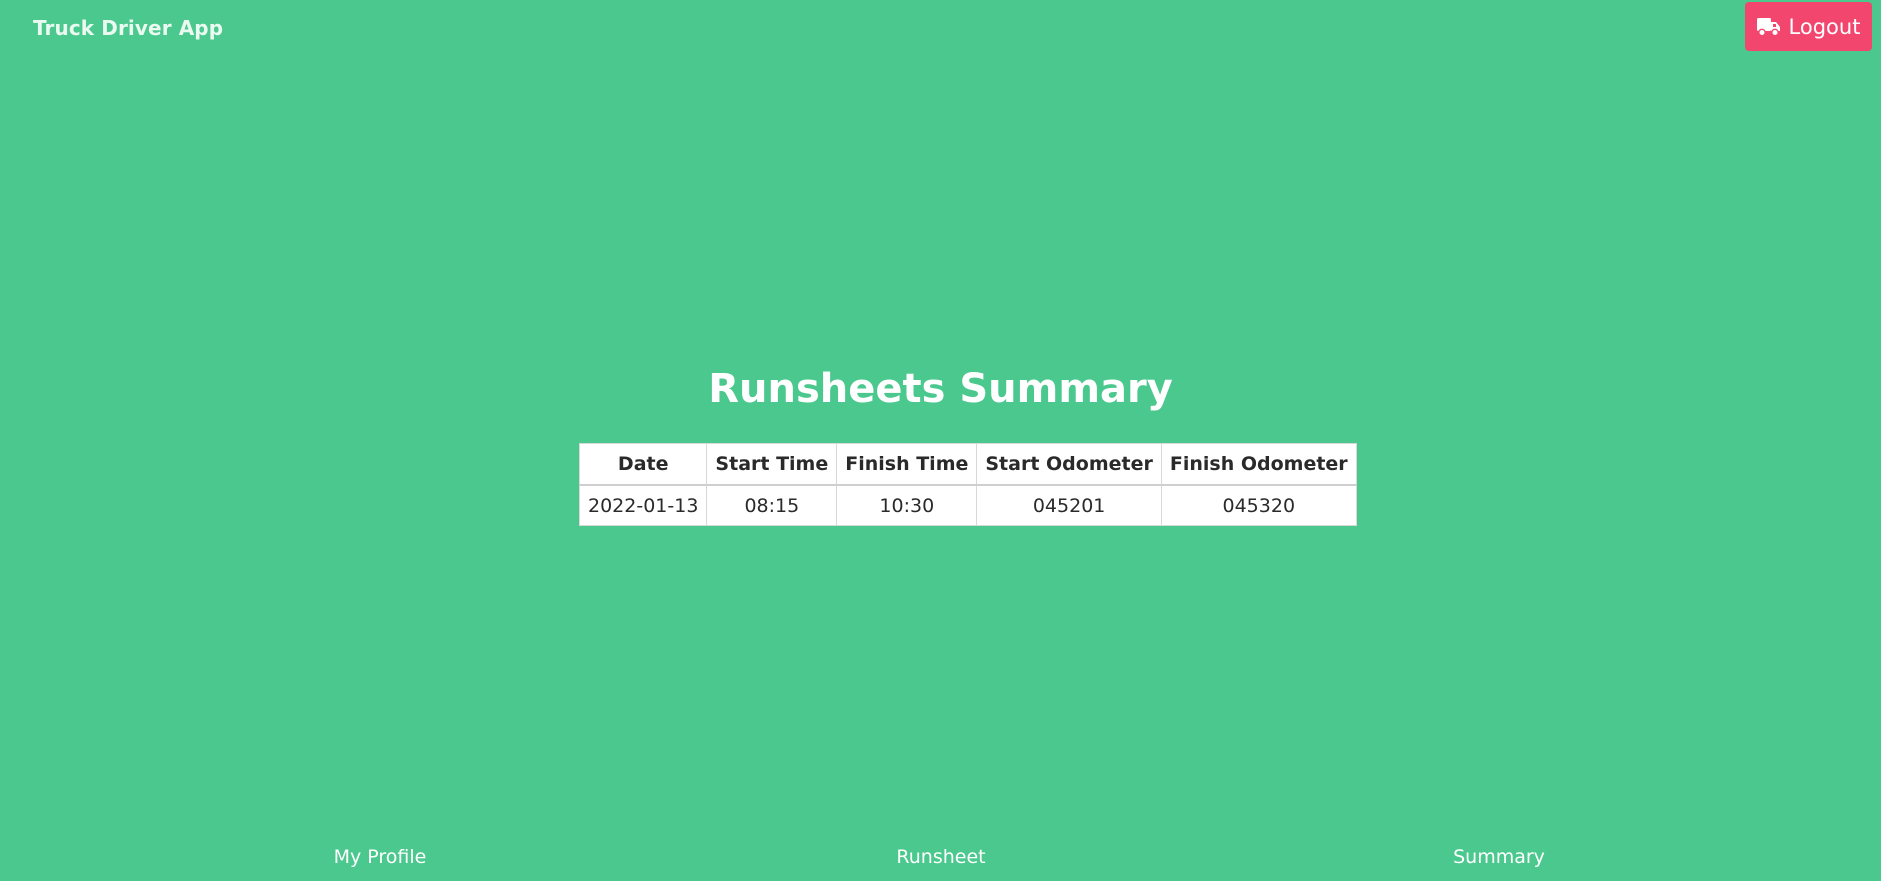 The height and width of the screenshot is (881, 1881). What do you see at coordinates (907, 505) in the screenshot?
I see `cell-finish-time: 10:30` at bounding box center [907, 505].